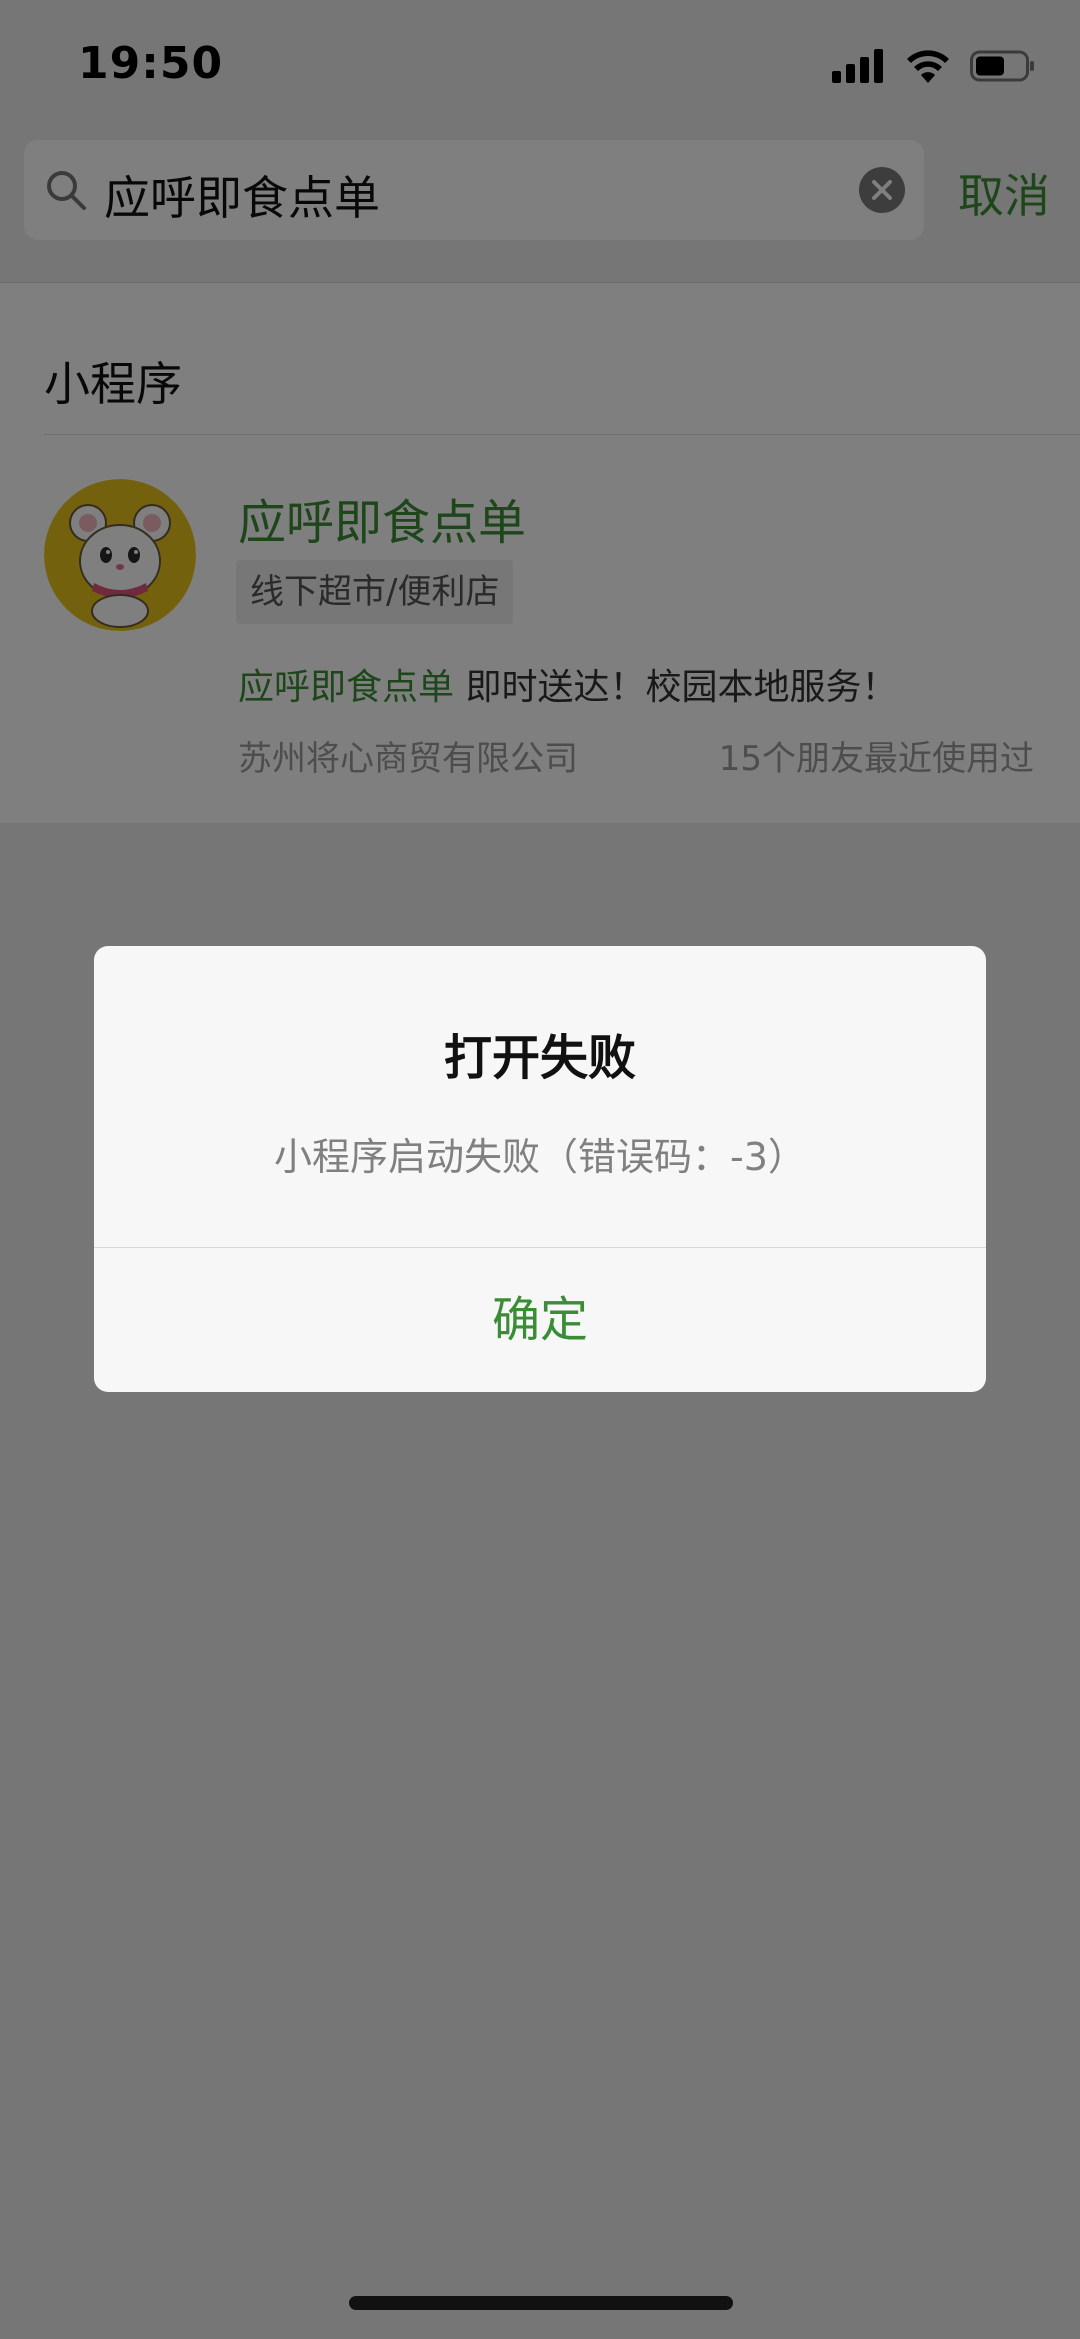 The width and height of the screenshot is (1080, 2339). Describe the element at coordinates (541, 2303) in the screenshot. I see `home-indicator` at that location.